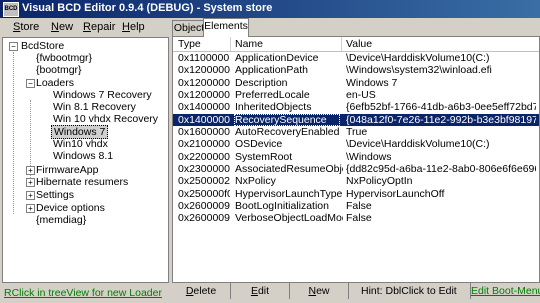 This screenshot has height=303, width=540. Describe the element at coordinates (83, 156) in the screenshot. I see `tree-item-windows-8-1: Windows 8.1` at that location.